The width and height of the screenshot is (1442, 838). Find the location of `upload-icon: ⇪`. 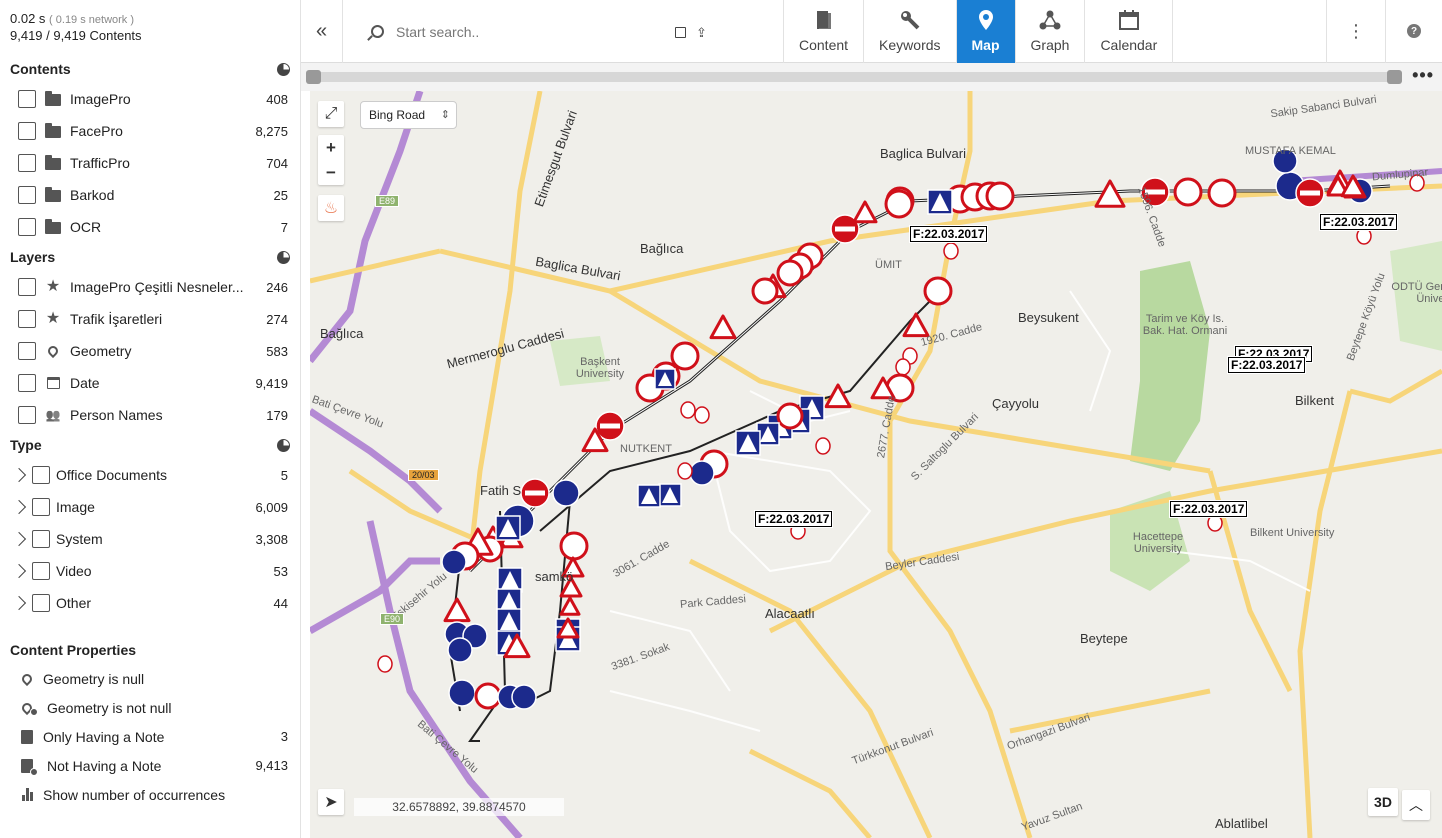

upload-icon: ⇪ is located at coordinates (701, 33).